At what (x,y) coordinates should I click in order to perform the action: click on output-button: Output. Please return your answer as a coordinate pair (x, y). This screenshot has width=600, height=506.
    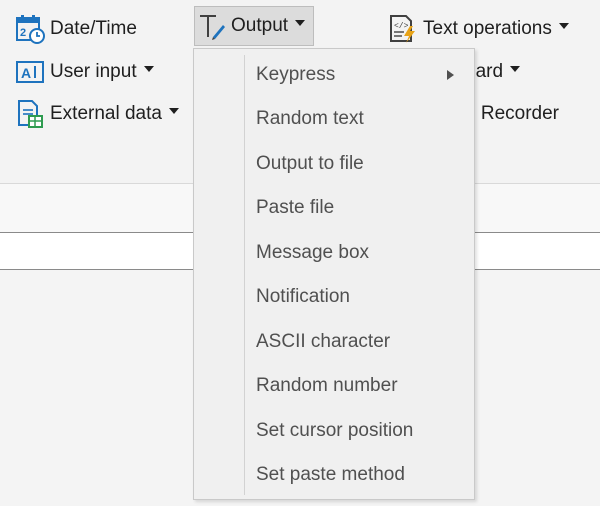
    Looking at the image, I should click on (254, 26).